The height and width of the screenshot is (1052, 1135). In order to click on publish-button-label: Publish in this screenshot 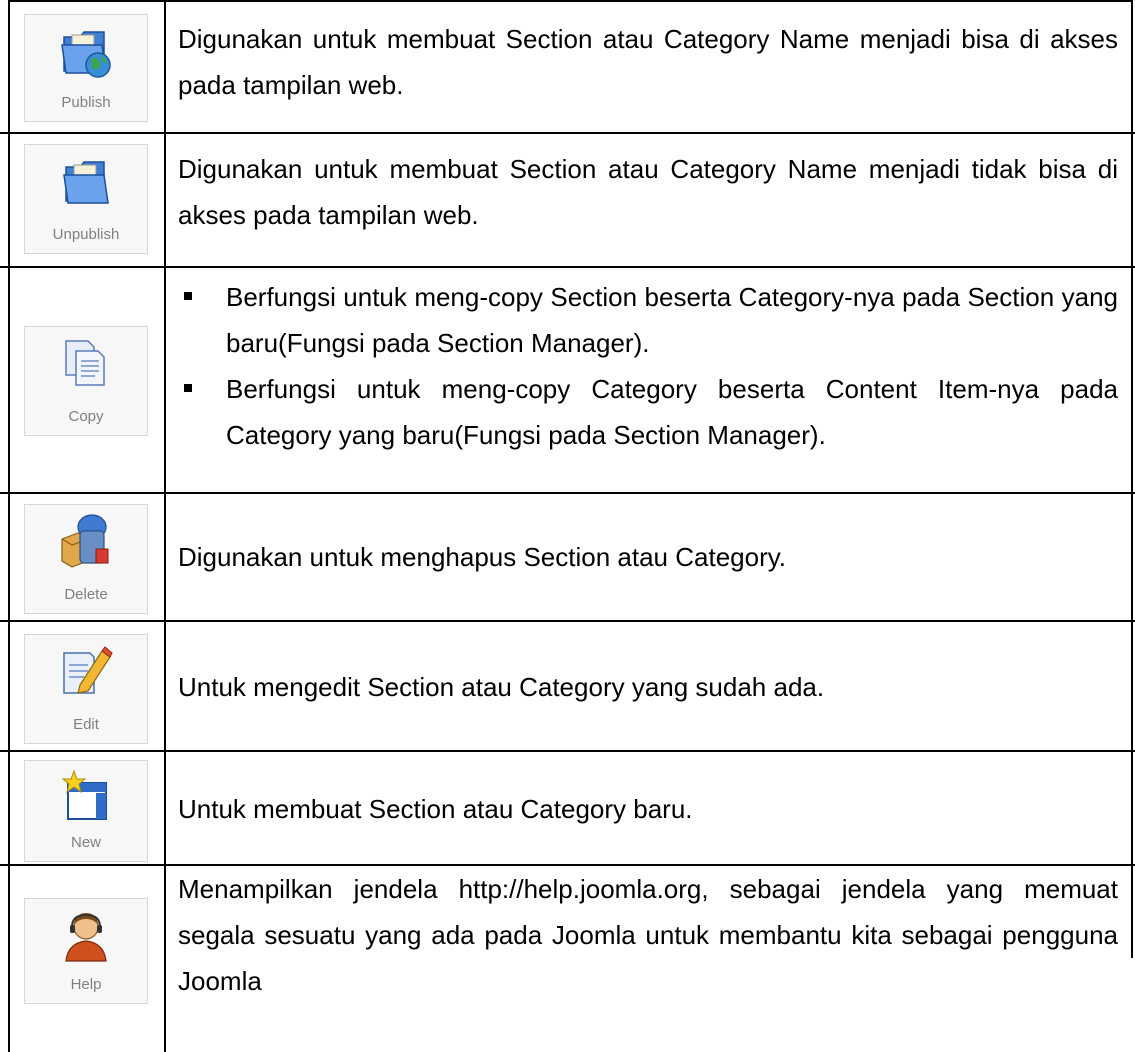, I will do `click(86, 102)`.